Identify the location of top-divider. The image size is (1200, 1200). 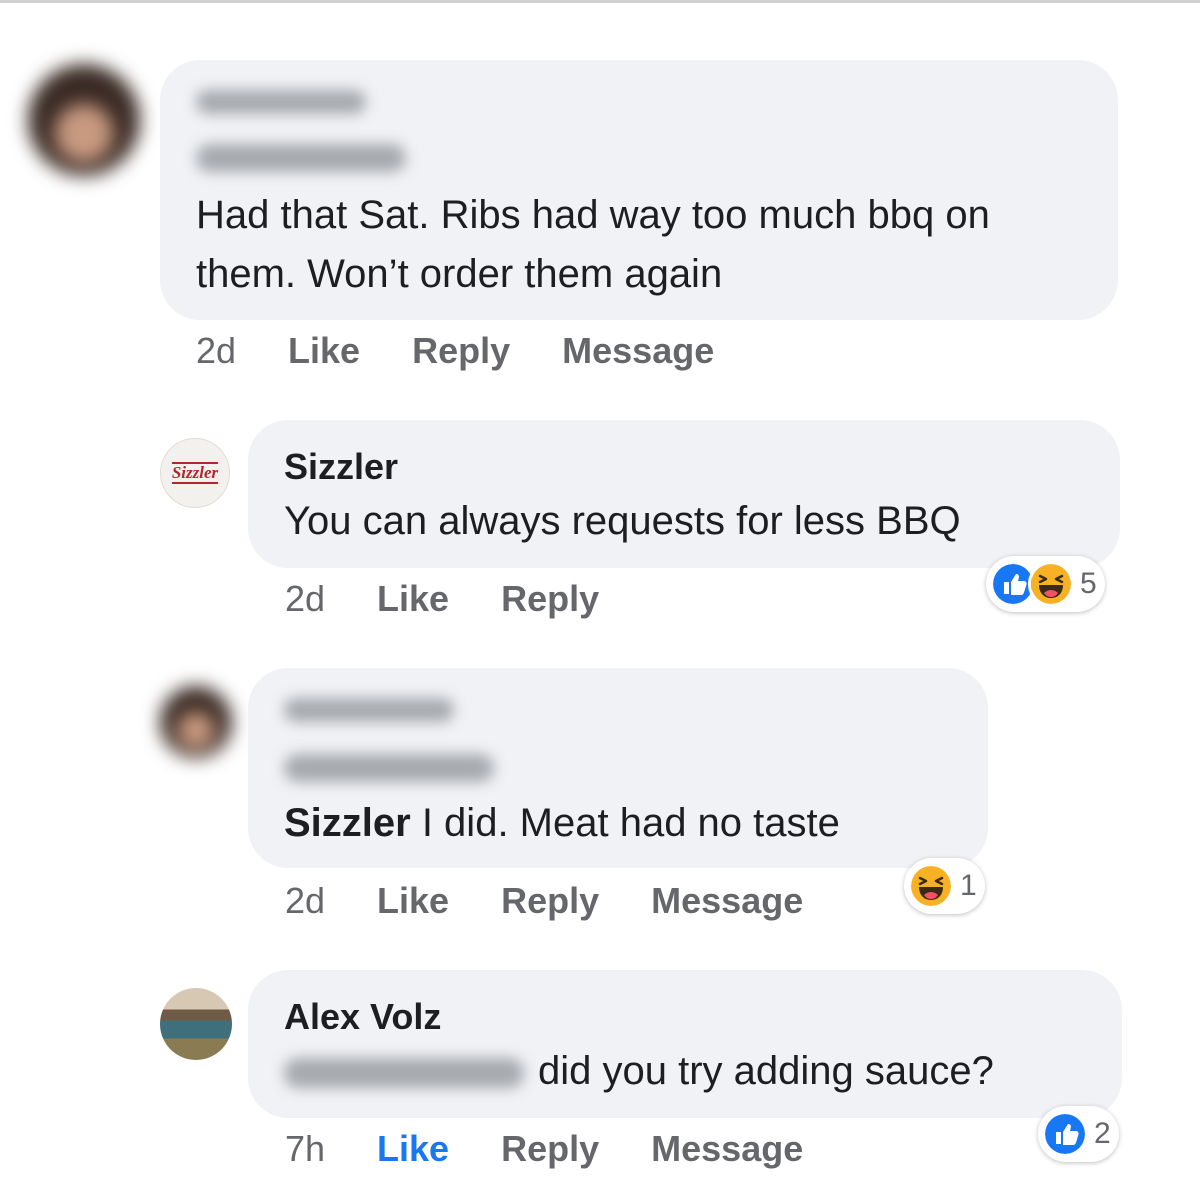
(600, 1).